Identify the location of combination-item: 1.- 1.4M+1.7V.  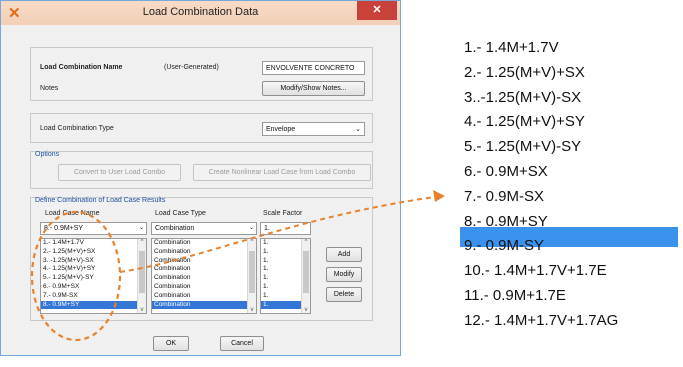
(511, 47).